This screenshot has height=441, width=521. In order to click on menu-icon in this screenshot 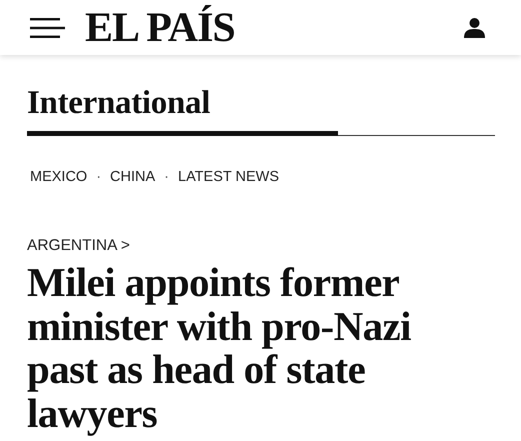, I will do `click(47, 28)`.